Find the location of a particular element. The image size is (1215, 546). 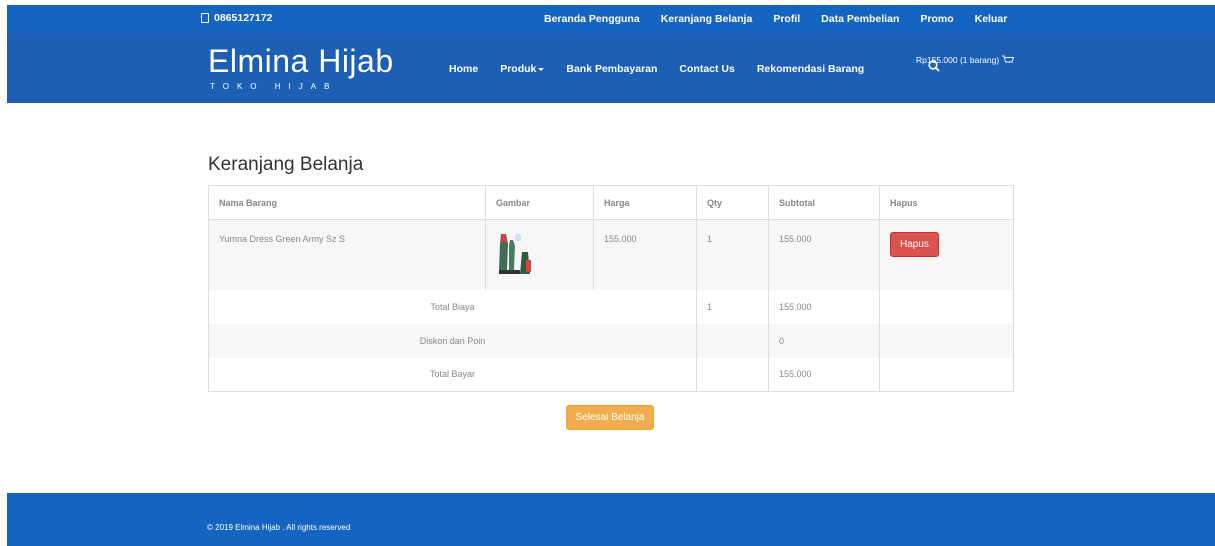

site-tagline: TOKO HIJAB is located at coordinates (274, 86).